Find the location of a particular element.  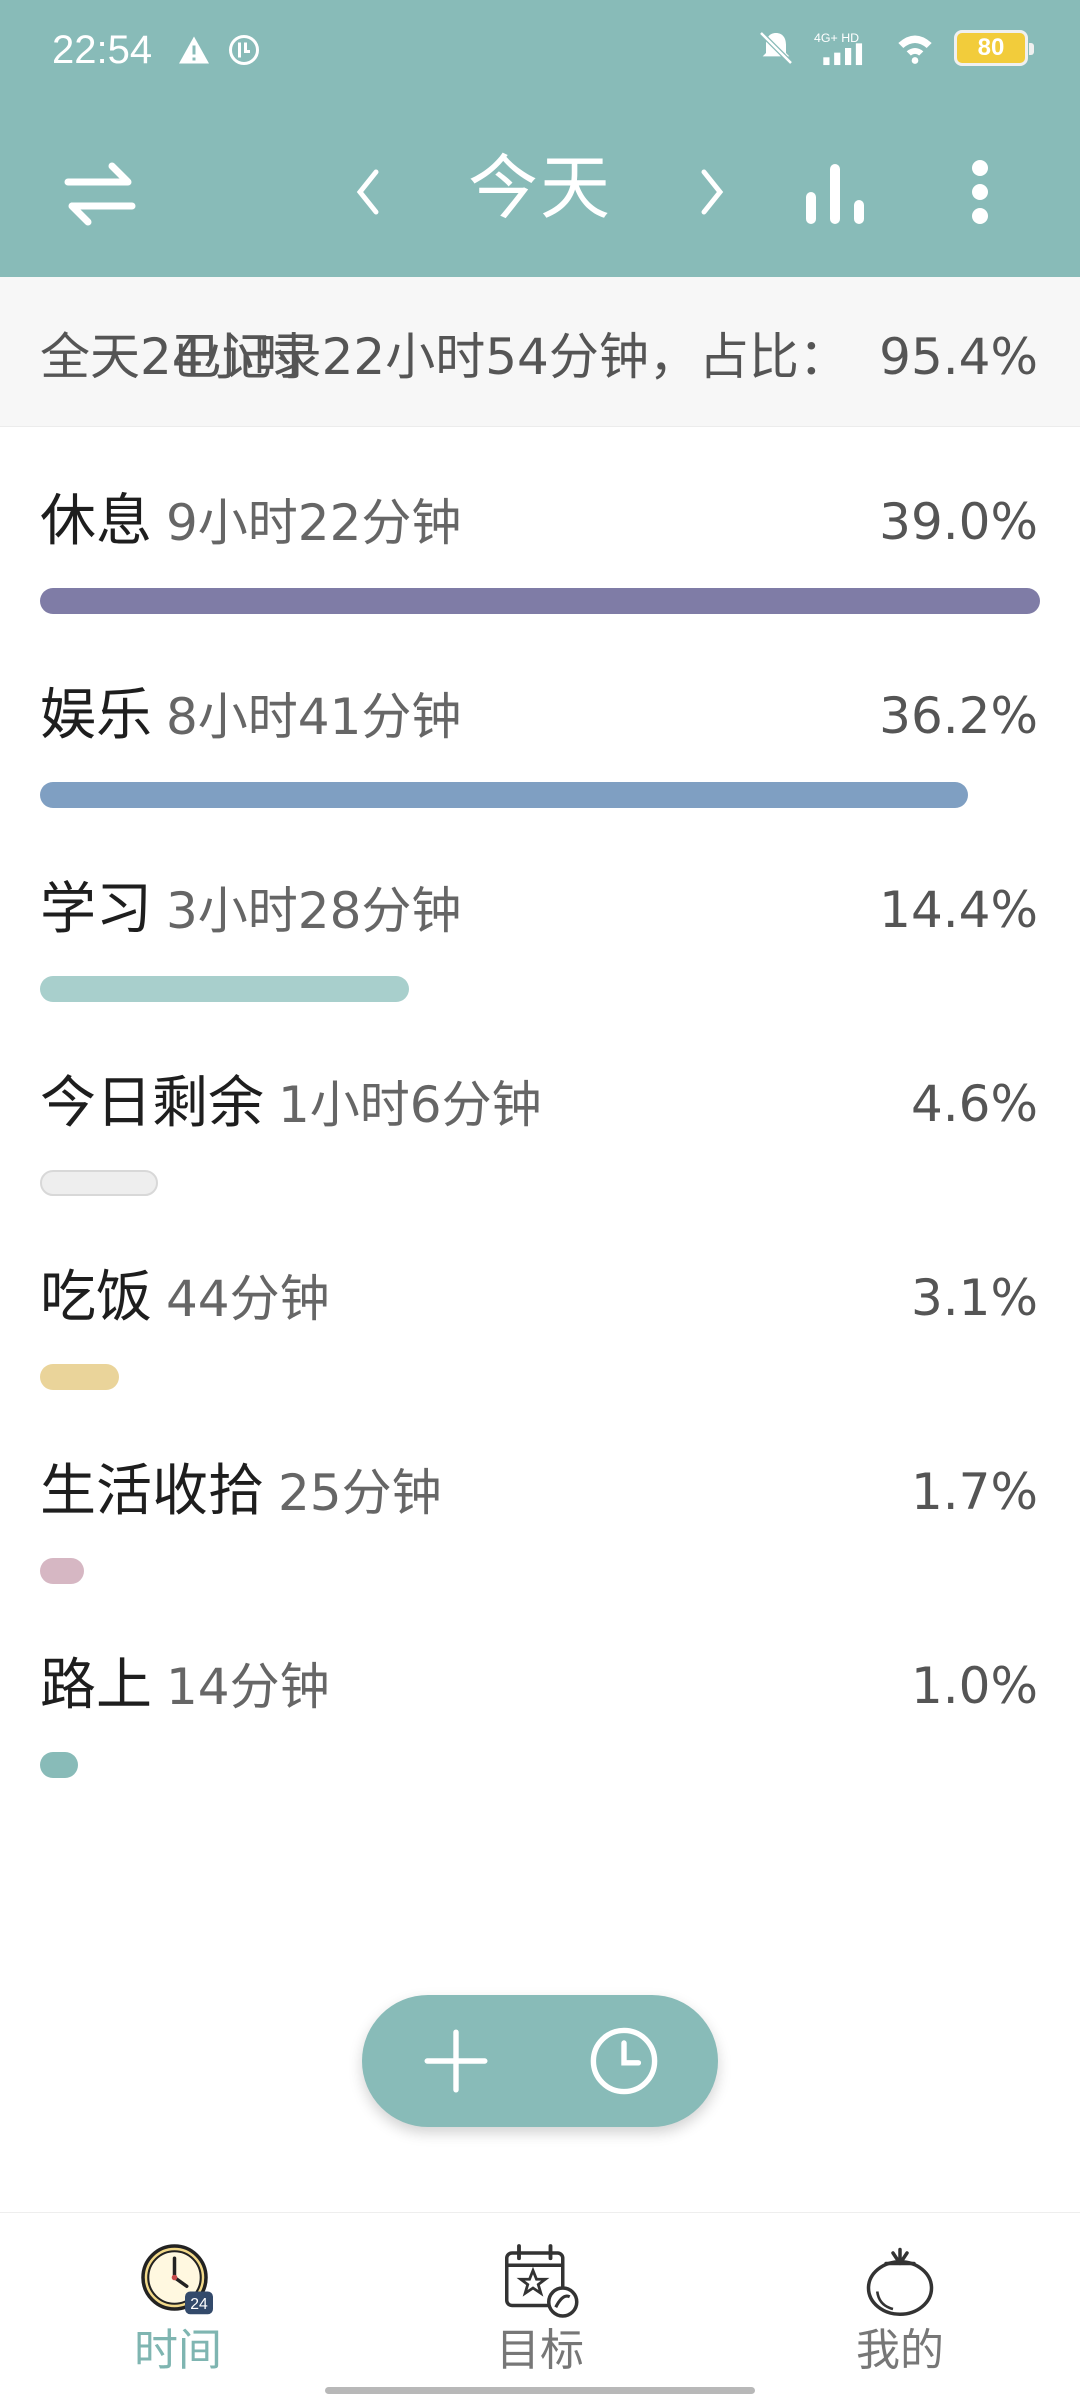

category-label: 娱乐 8小时41分钟 is located at coordinates (250, 716).